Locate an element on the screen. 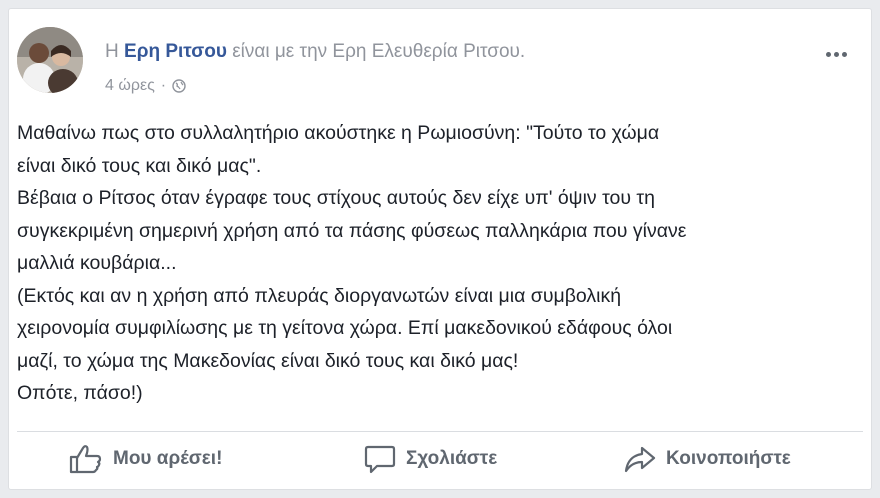  actions-divider is located at coordinates (440, 431).